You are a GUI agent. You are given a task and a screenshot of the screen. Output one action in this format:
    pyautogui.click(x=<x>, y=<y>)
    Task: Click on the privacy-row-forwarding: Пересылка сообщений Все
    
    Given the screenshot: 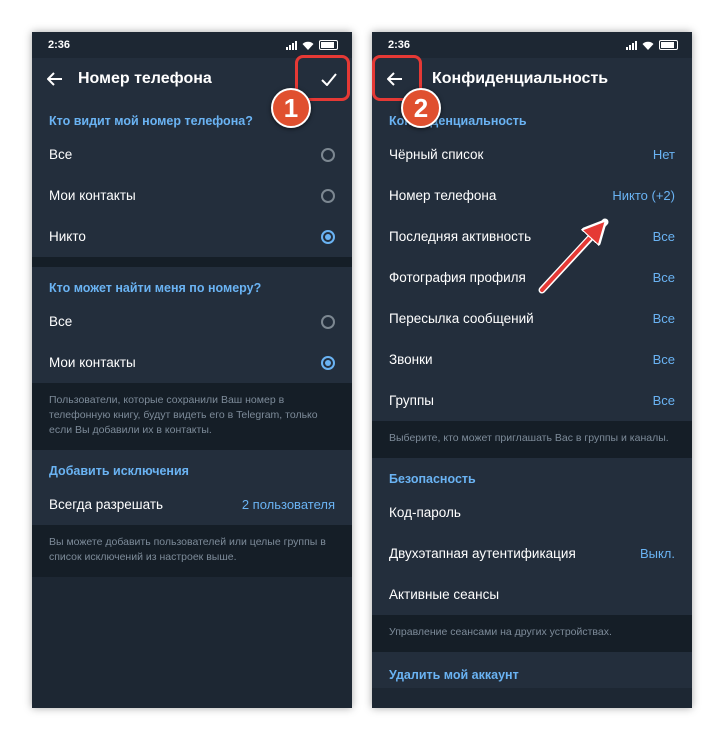 What is the action you would take?
    pyautogui.click(x=532, y=318)
    